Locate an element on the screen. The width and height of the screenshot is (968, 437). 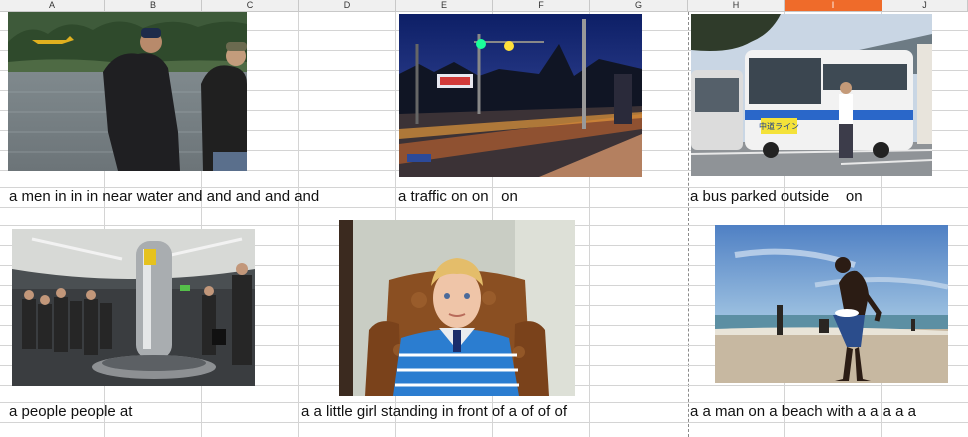
column-header-f: F is located at coordinates (541, 5).